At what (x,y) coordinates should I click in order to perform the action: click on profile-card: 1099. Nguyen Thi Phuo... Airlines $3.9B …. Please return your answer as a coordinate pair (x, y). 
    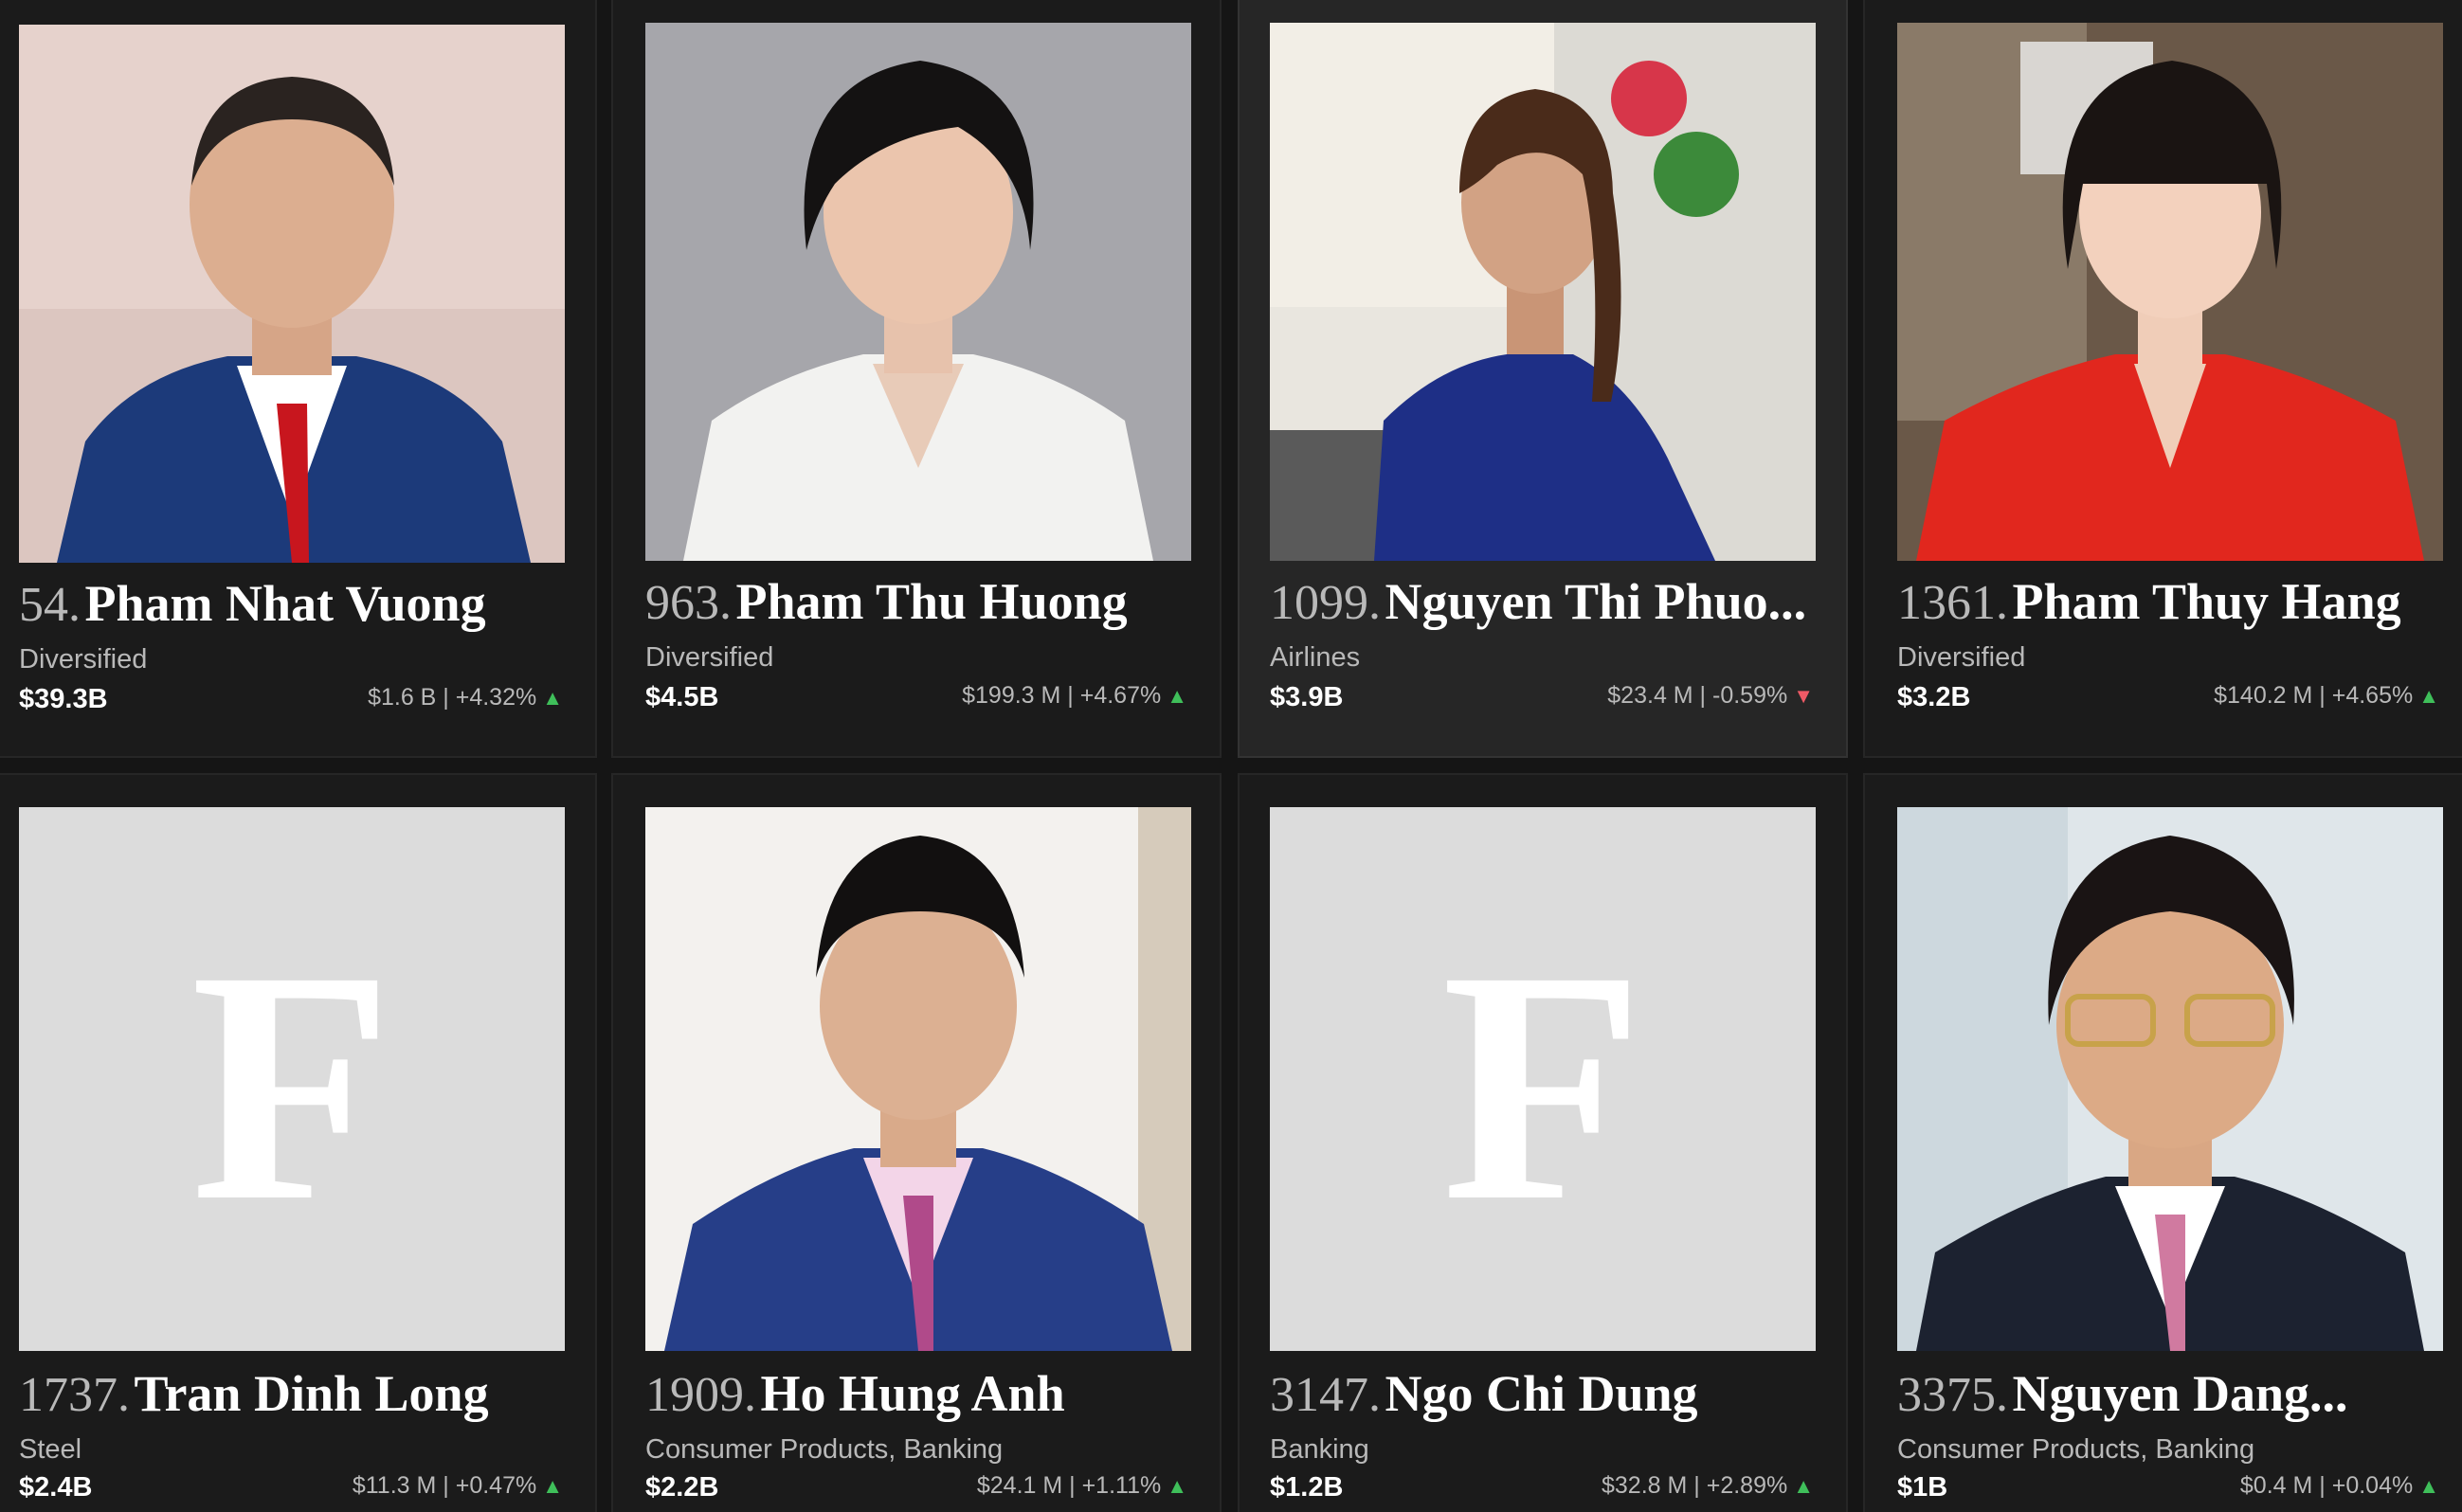
    Looking at the image, I should click on (1543, 379).